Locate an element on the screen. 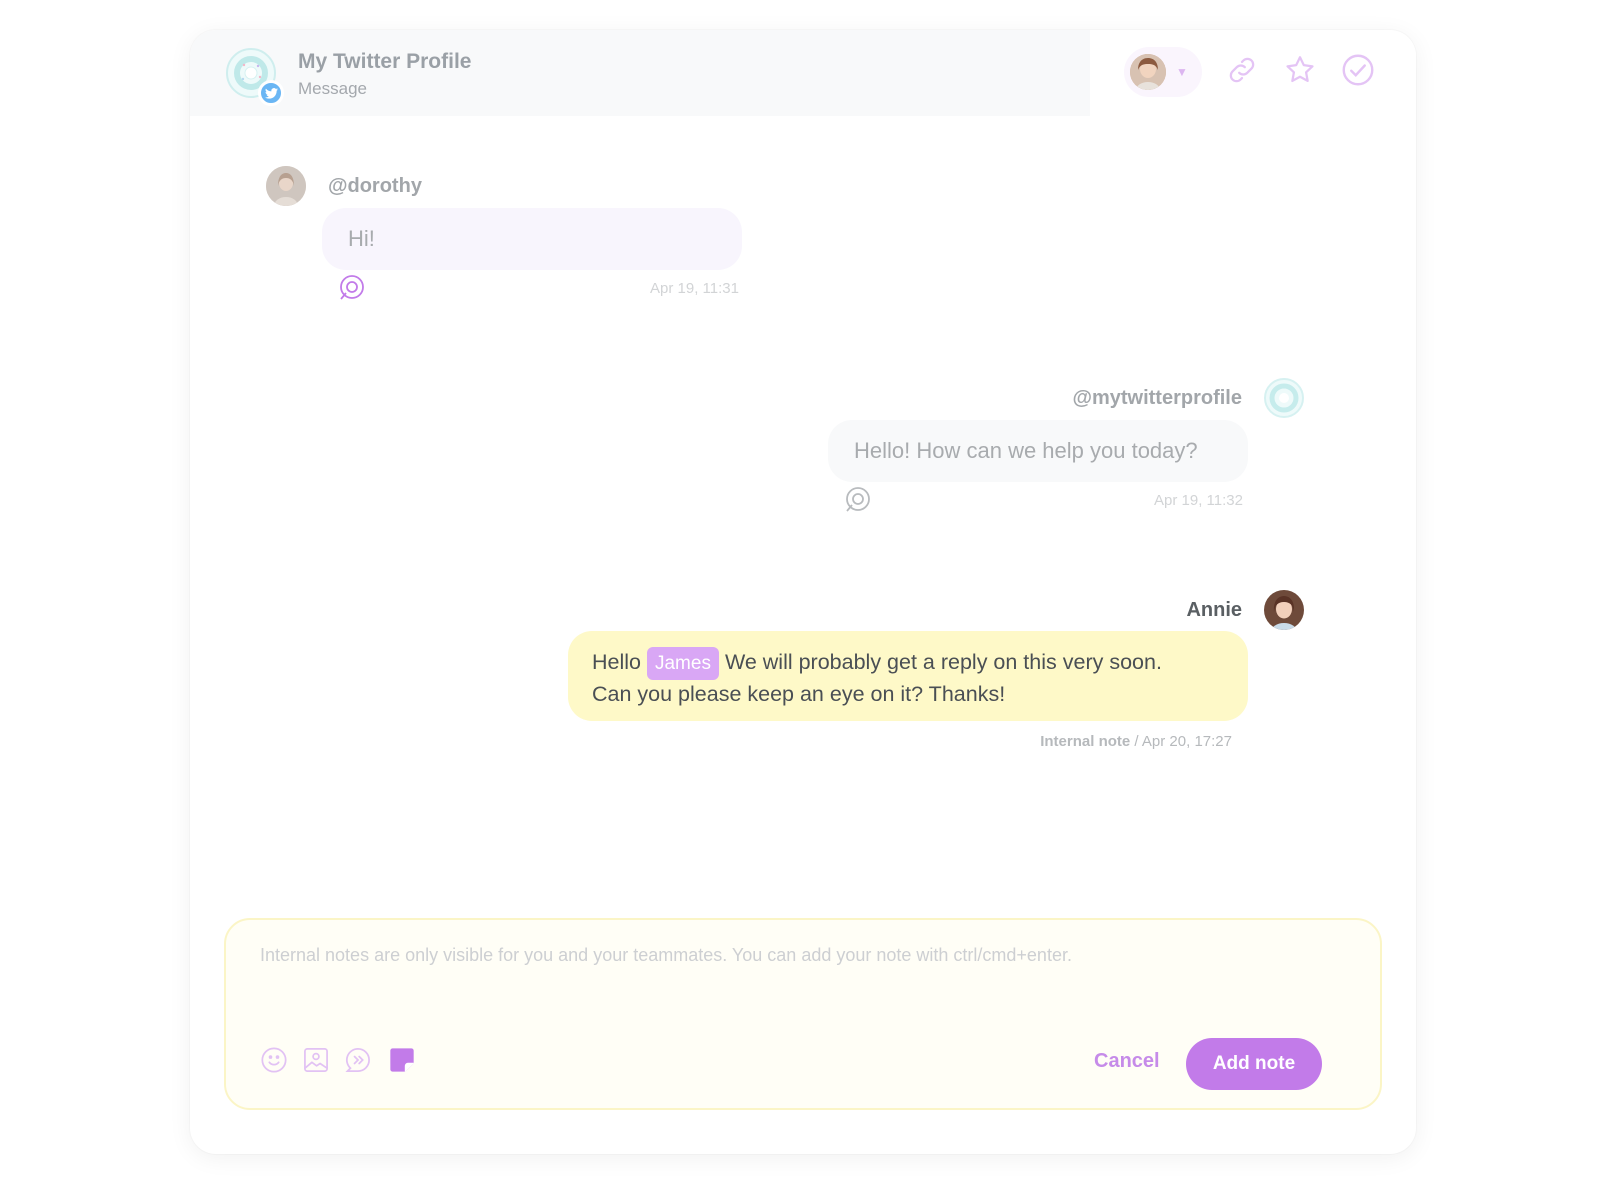  header-actions: ▼ is located at coordinates (1253, 73).